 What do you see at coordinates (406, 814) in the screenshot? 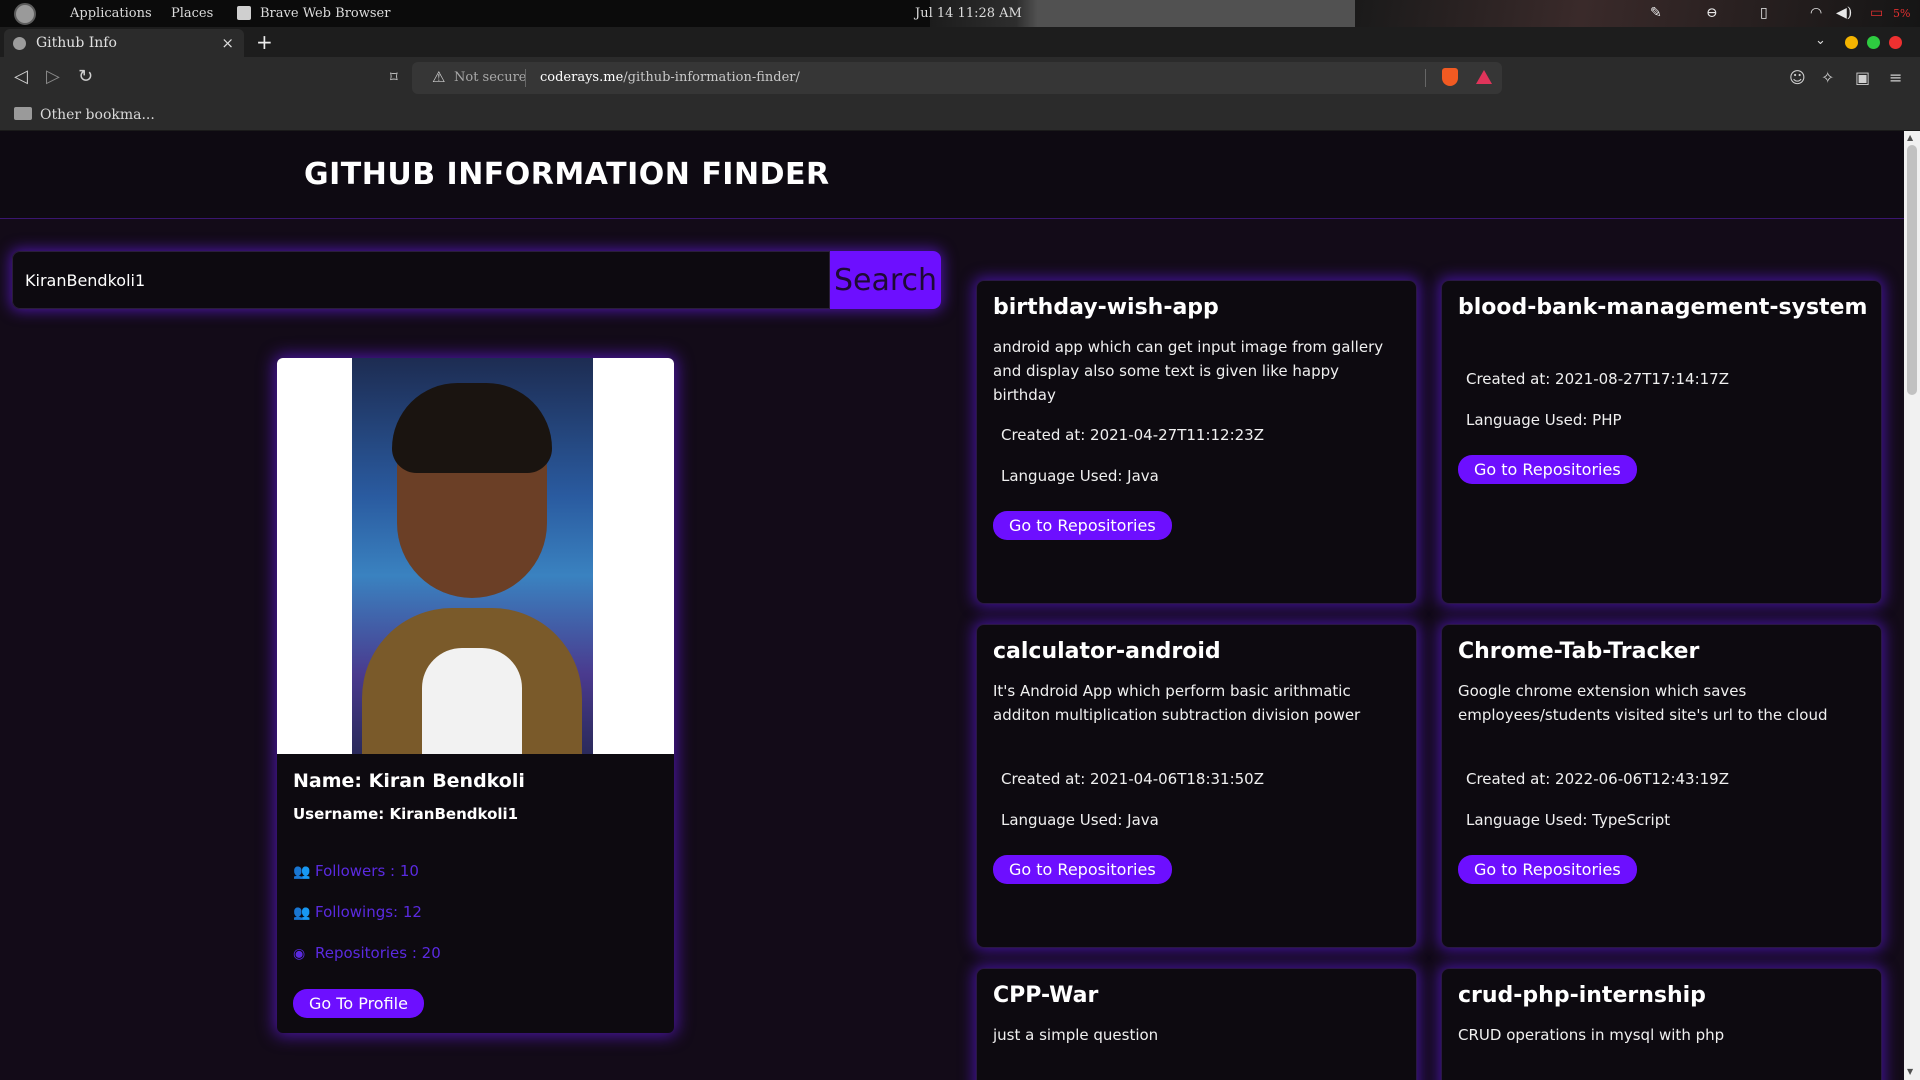
I see `profile-username: Username: KiranBendkoli1` at bounding box center [406, 814].